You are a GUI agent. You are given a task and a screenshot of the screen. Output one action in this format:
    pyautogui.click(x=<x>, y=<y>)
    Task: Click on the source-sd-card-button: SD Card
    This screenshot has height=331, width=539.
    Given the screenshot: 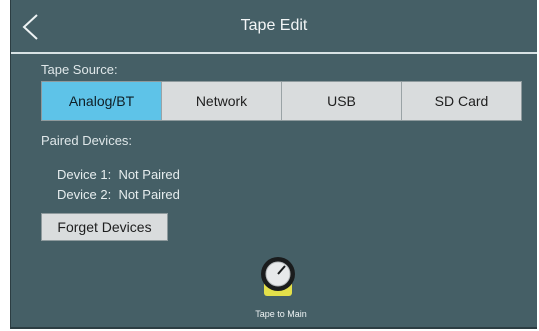 What is the action you would take?
    pyautogui.click(x=461, y=101)
    